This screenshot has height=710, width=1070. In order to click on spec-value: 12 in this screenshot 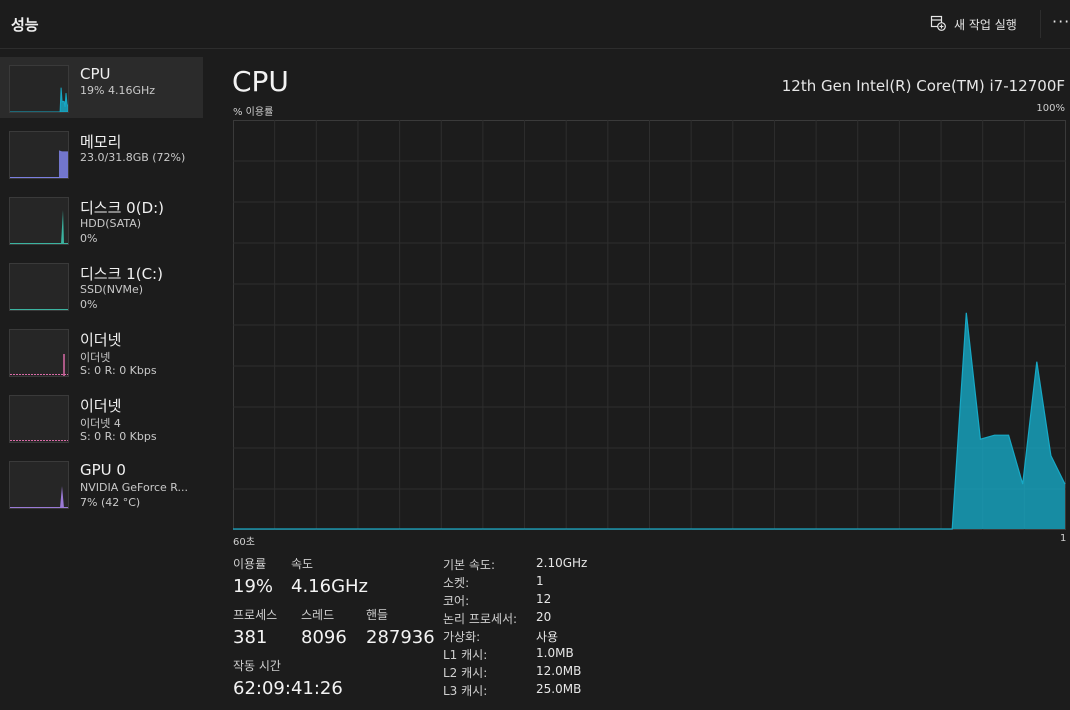, I will do `click(544, 599)`.